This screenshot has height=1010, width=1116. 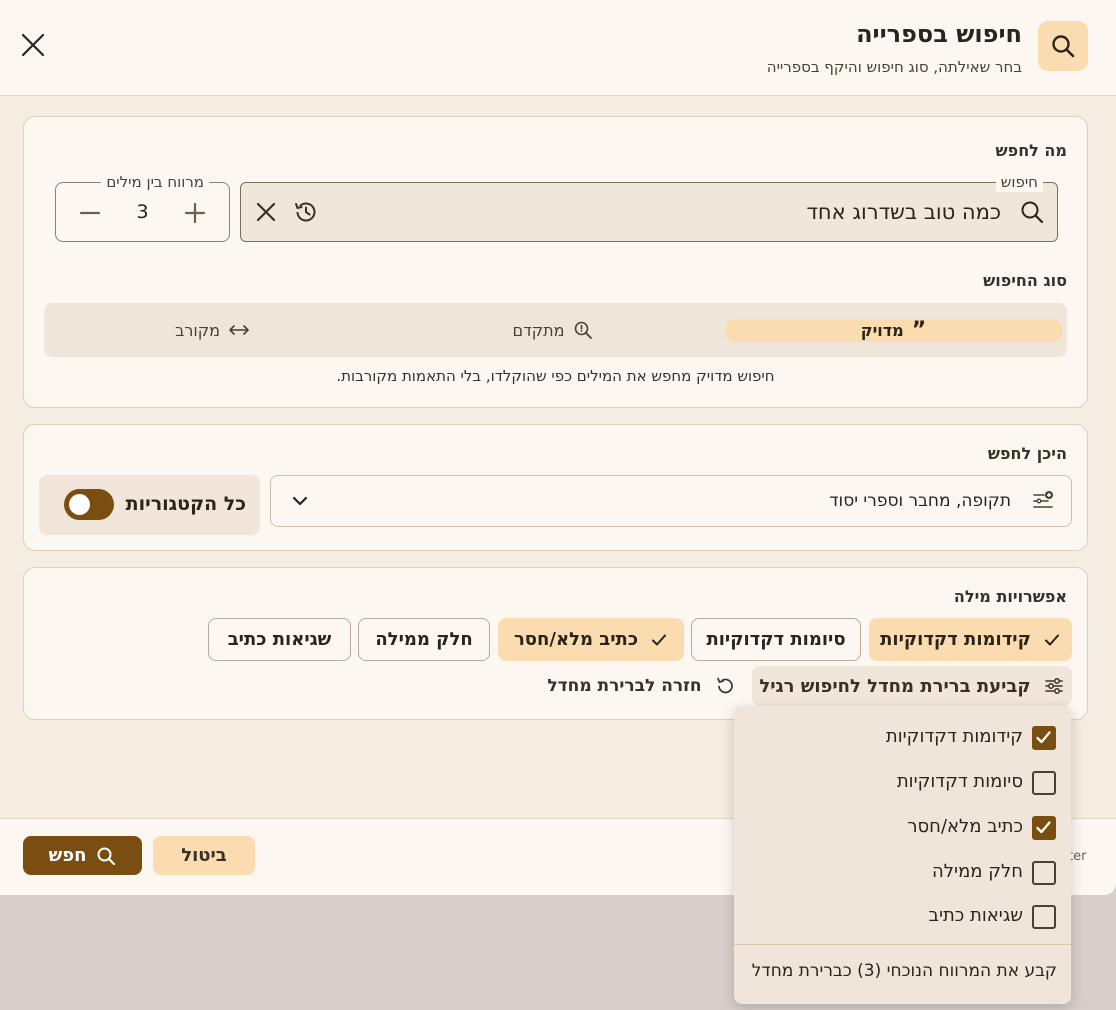 I want to click on menu-item-spelling: כתיב מלא/חסר, so click(x=902, y=828).